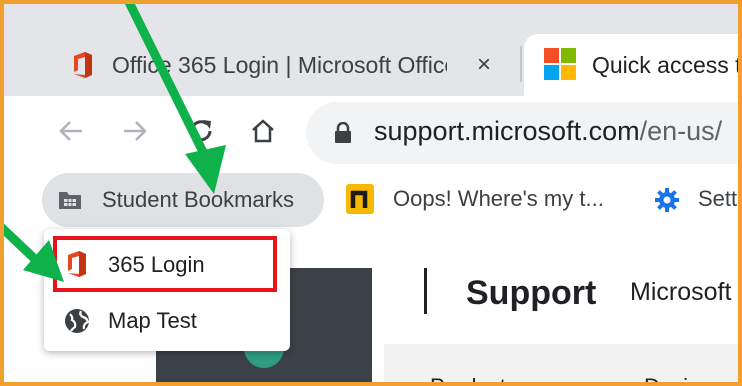  I want to click on menu-item-label: Map Test, so click(152, 320).